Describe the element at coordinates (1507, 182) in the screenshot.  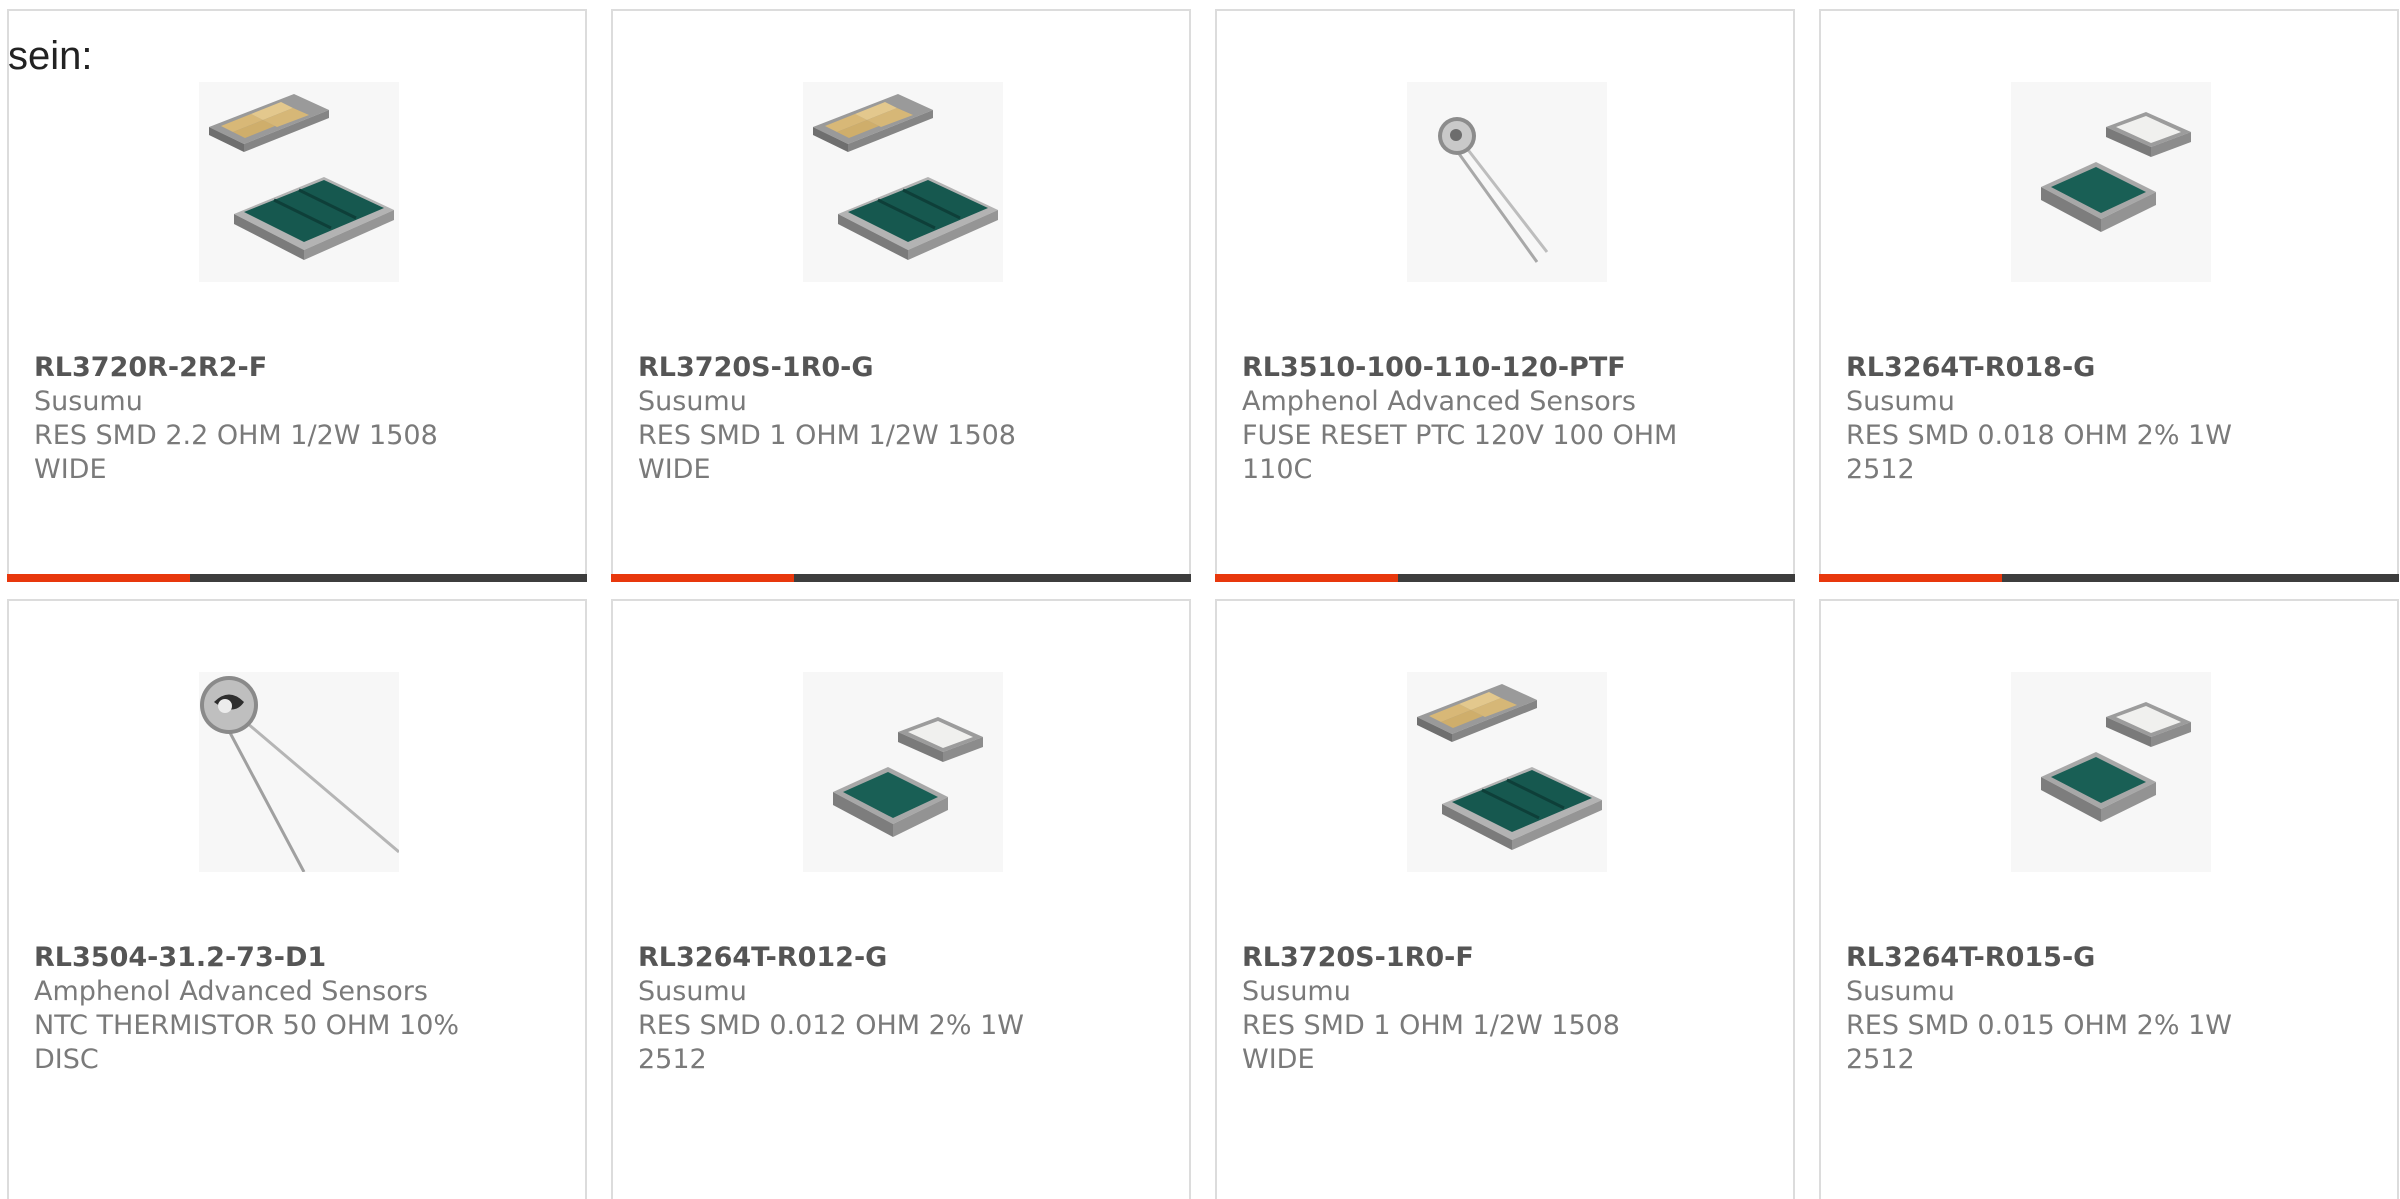
I see `radial-disc-component-image` at that location.